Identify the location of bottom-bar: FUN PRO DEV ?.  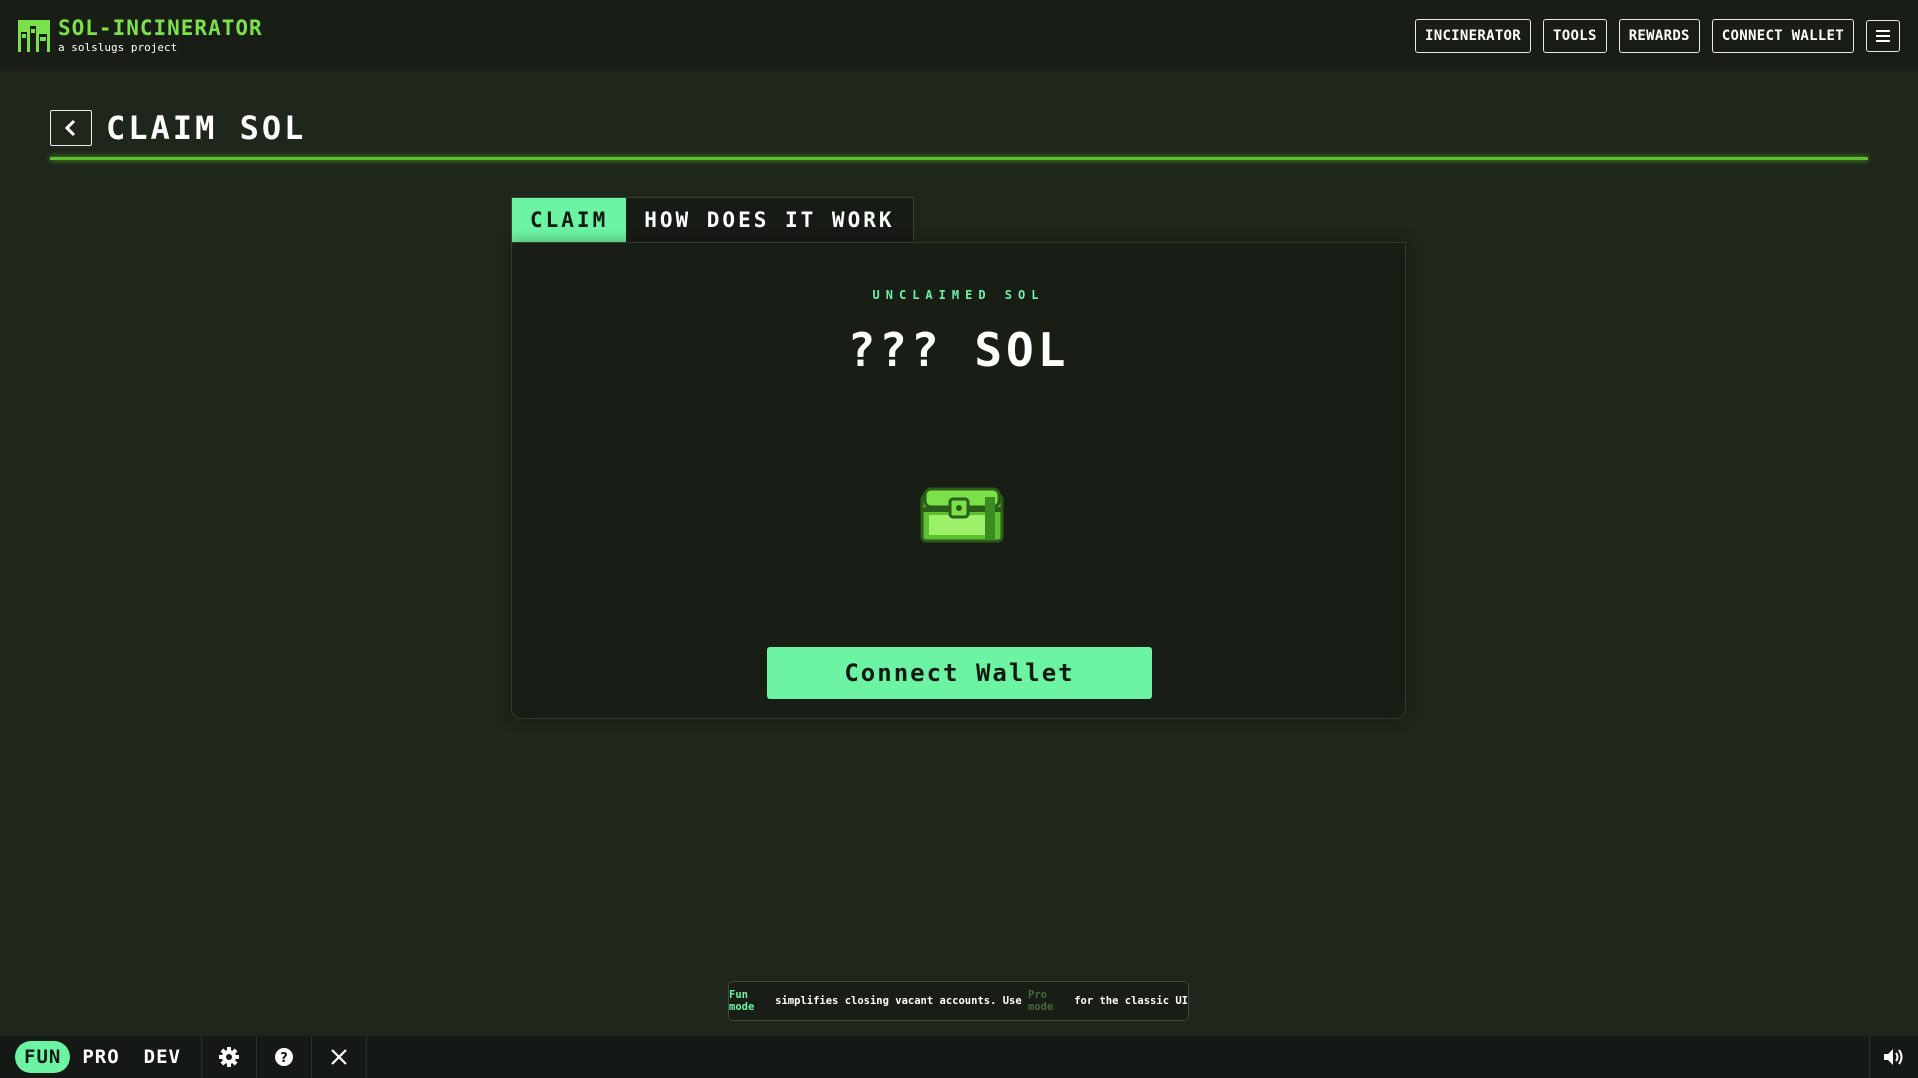
(959, 1057).